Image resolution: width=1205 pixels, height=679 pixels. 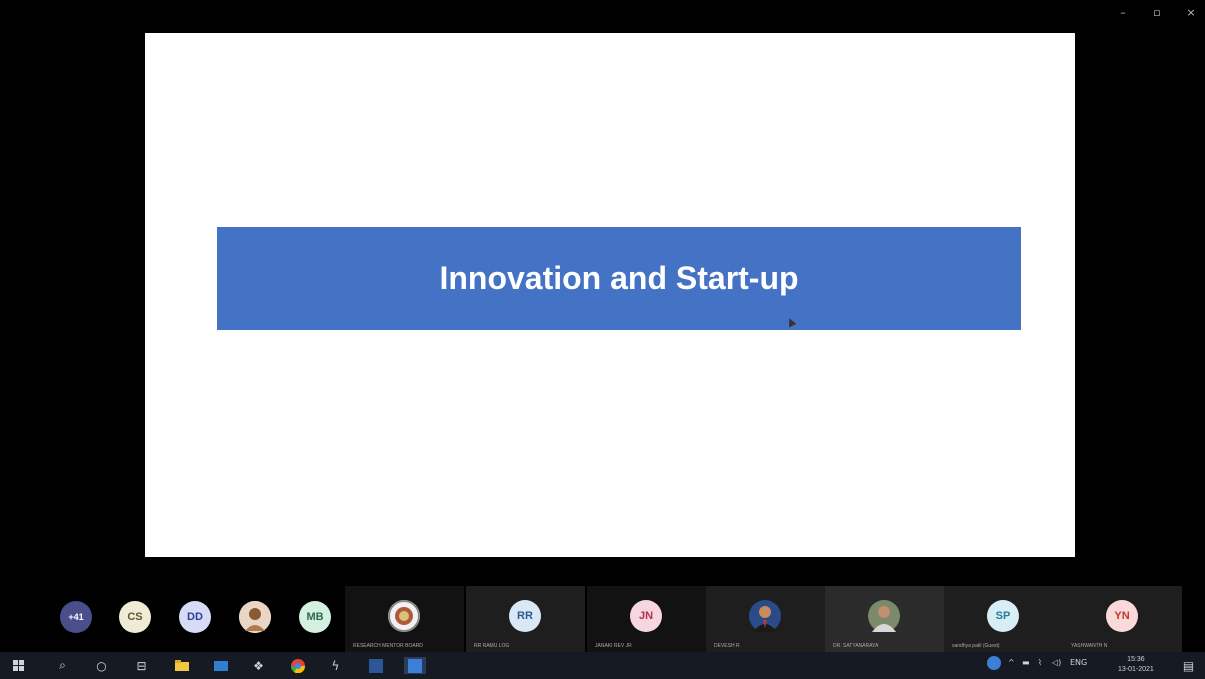 I want to click on notifications-icon: ▤, so click(x=1188, y=665).